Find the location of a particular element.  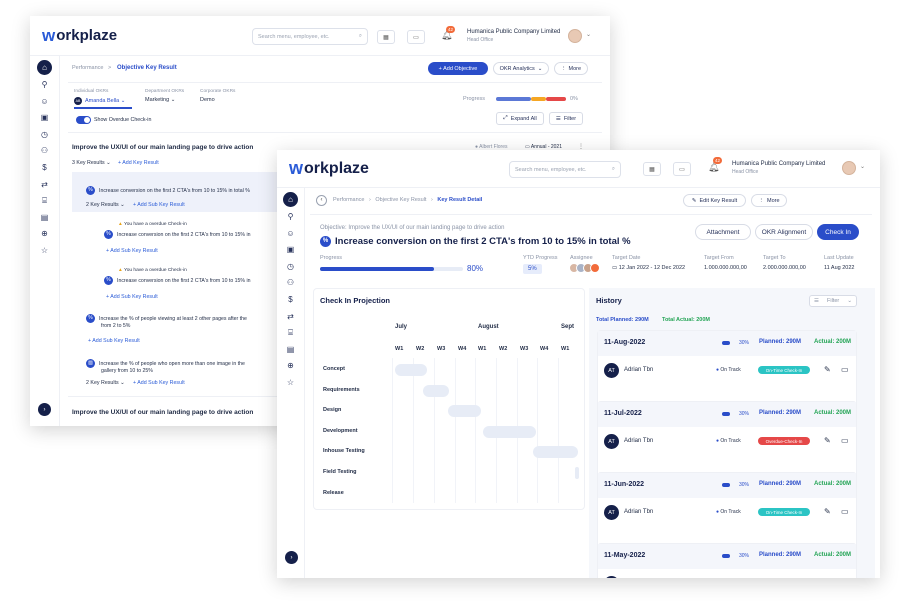

okr-analytics-button: OKR Analytics ⌄ is located at coordinates (521, 68).